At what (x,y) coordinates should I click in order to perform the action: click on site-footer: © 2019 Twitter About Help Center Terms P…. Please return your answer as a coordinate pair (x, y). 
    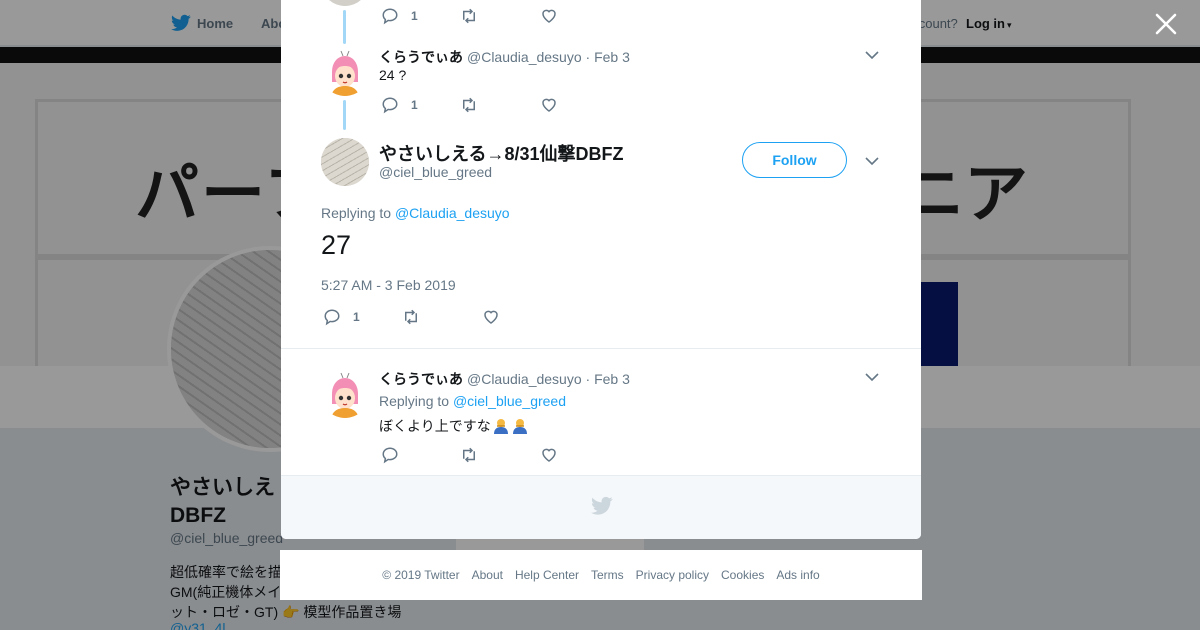
    Looking at the image, I should click on (601, 575).